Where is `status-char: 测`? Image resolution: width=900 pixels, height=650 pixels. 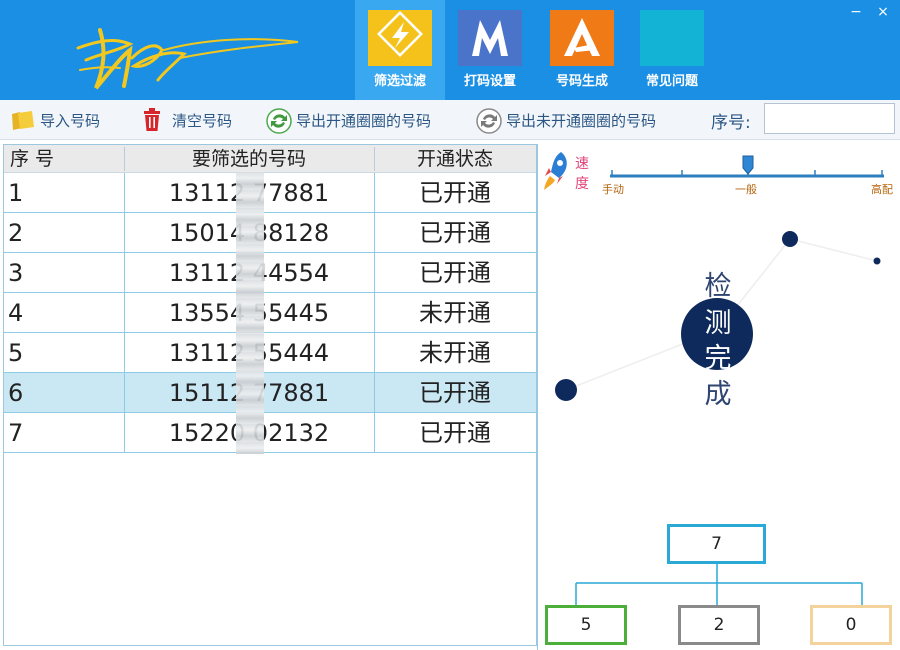 status-char: 测 is located at coordinates (718, 323).